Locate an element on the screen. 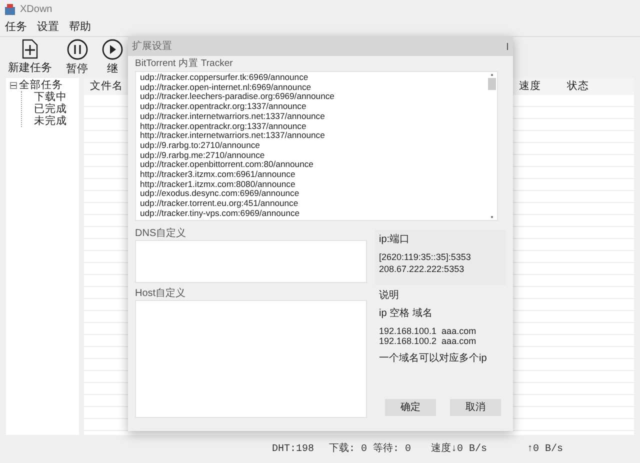 The image size is (640, 463). toolbar-button: 新建任务 is located at coordinates (30, 56).